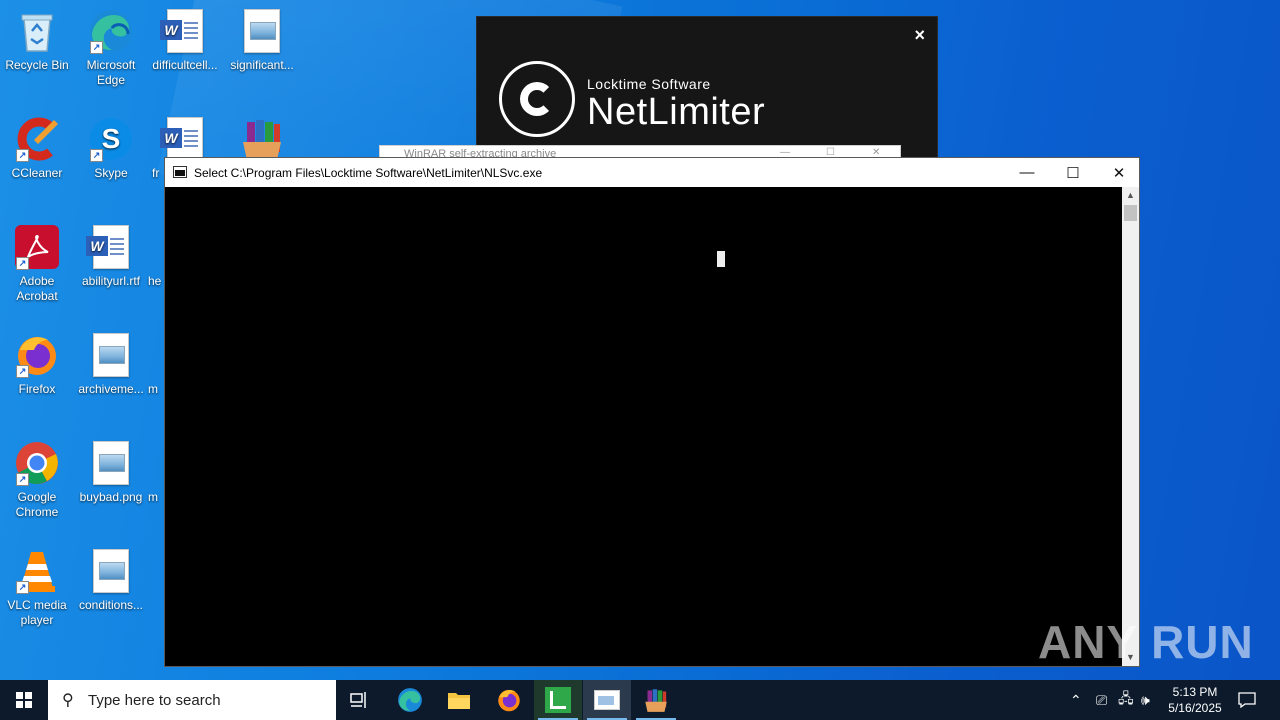  I want to click on desktop-icon-recycle-bin: Recycle Bin, so click(37, 40).